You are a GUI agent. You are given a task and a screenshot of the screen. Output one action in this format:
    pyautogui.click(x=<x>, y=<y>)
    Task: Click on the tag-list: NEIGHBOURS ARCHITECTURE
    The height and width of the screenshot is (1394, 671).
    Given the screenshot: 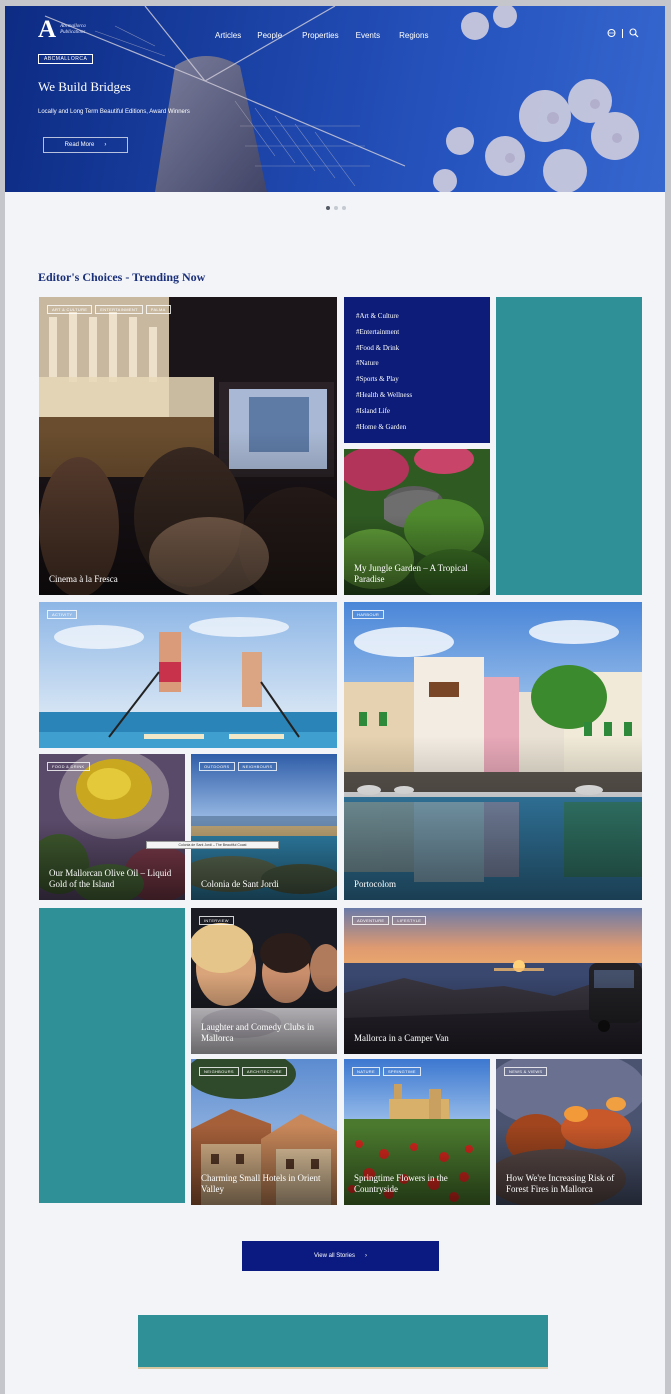 What is the action you would take?
    pyautogui.click(x=243, y=1071)
    